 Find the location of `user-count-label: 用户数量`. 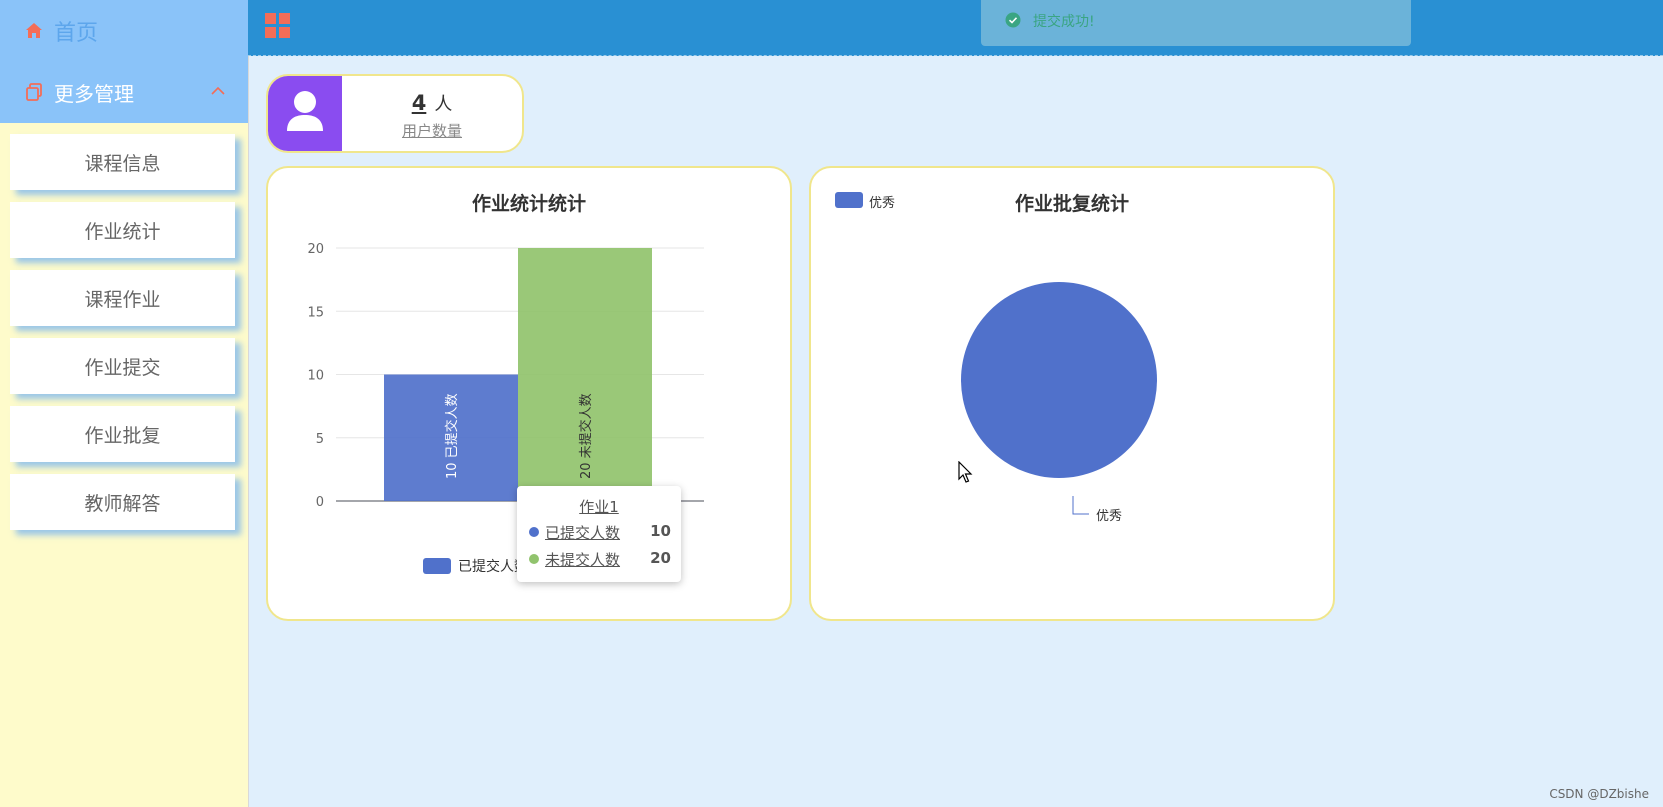

user-count-label: 用户数量 is located at coordinates (431, 131).